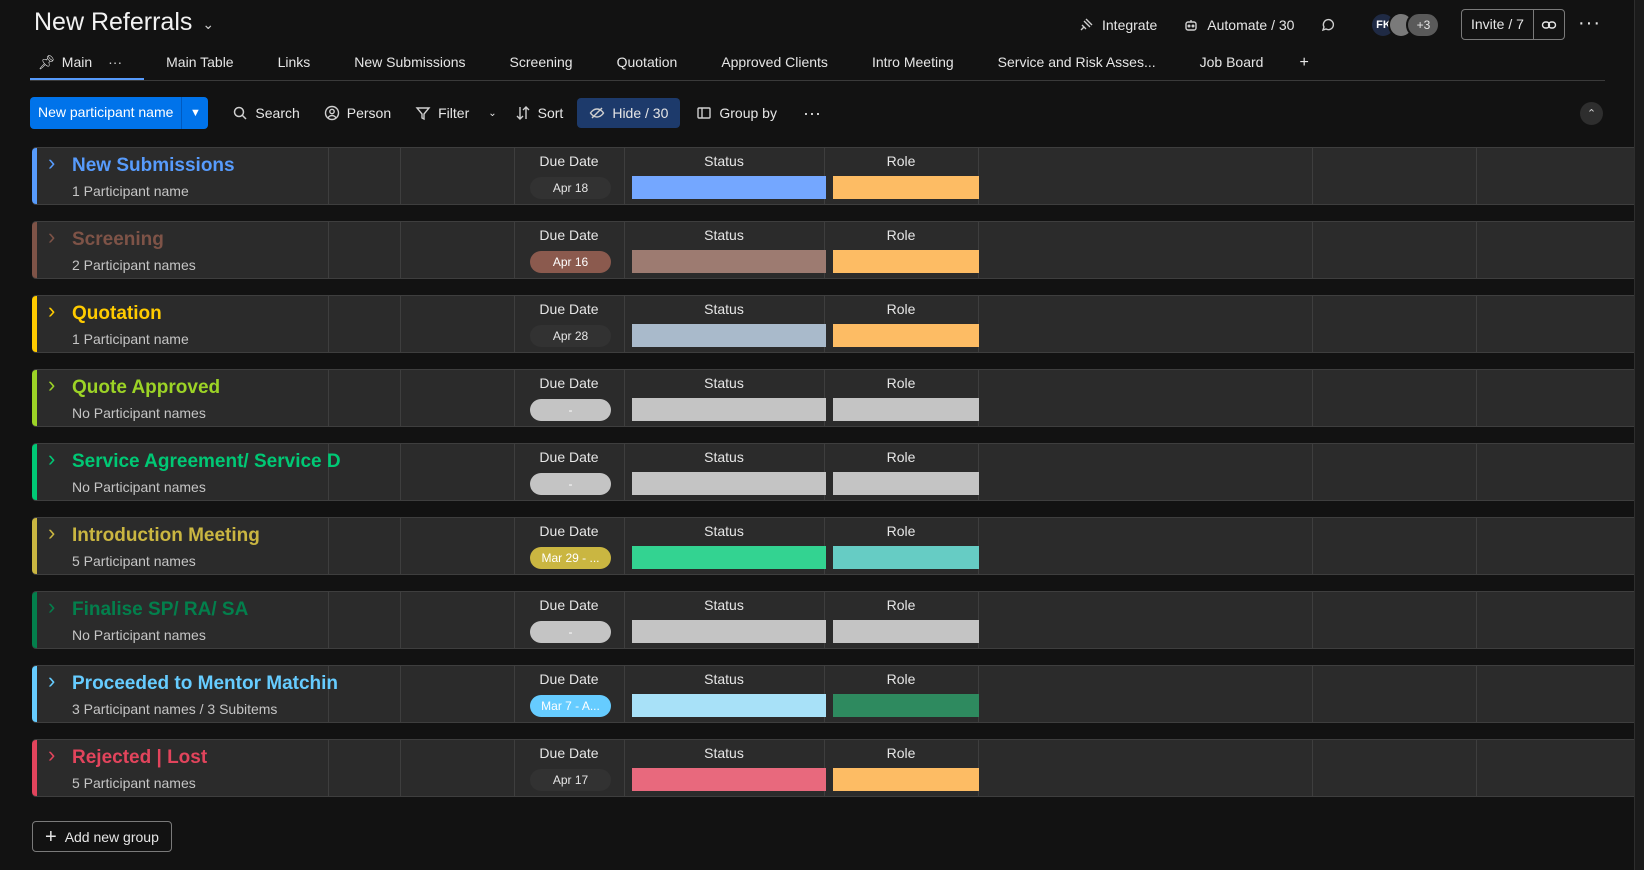 Image resolution: width=1644 pixels, height=870 pixels. Describe the element at coordinates (220, 388) in the screenshot. I see `group-title: Quote Approved` at that location.